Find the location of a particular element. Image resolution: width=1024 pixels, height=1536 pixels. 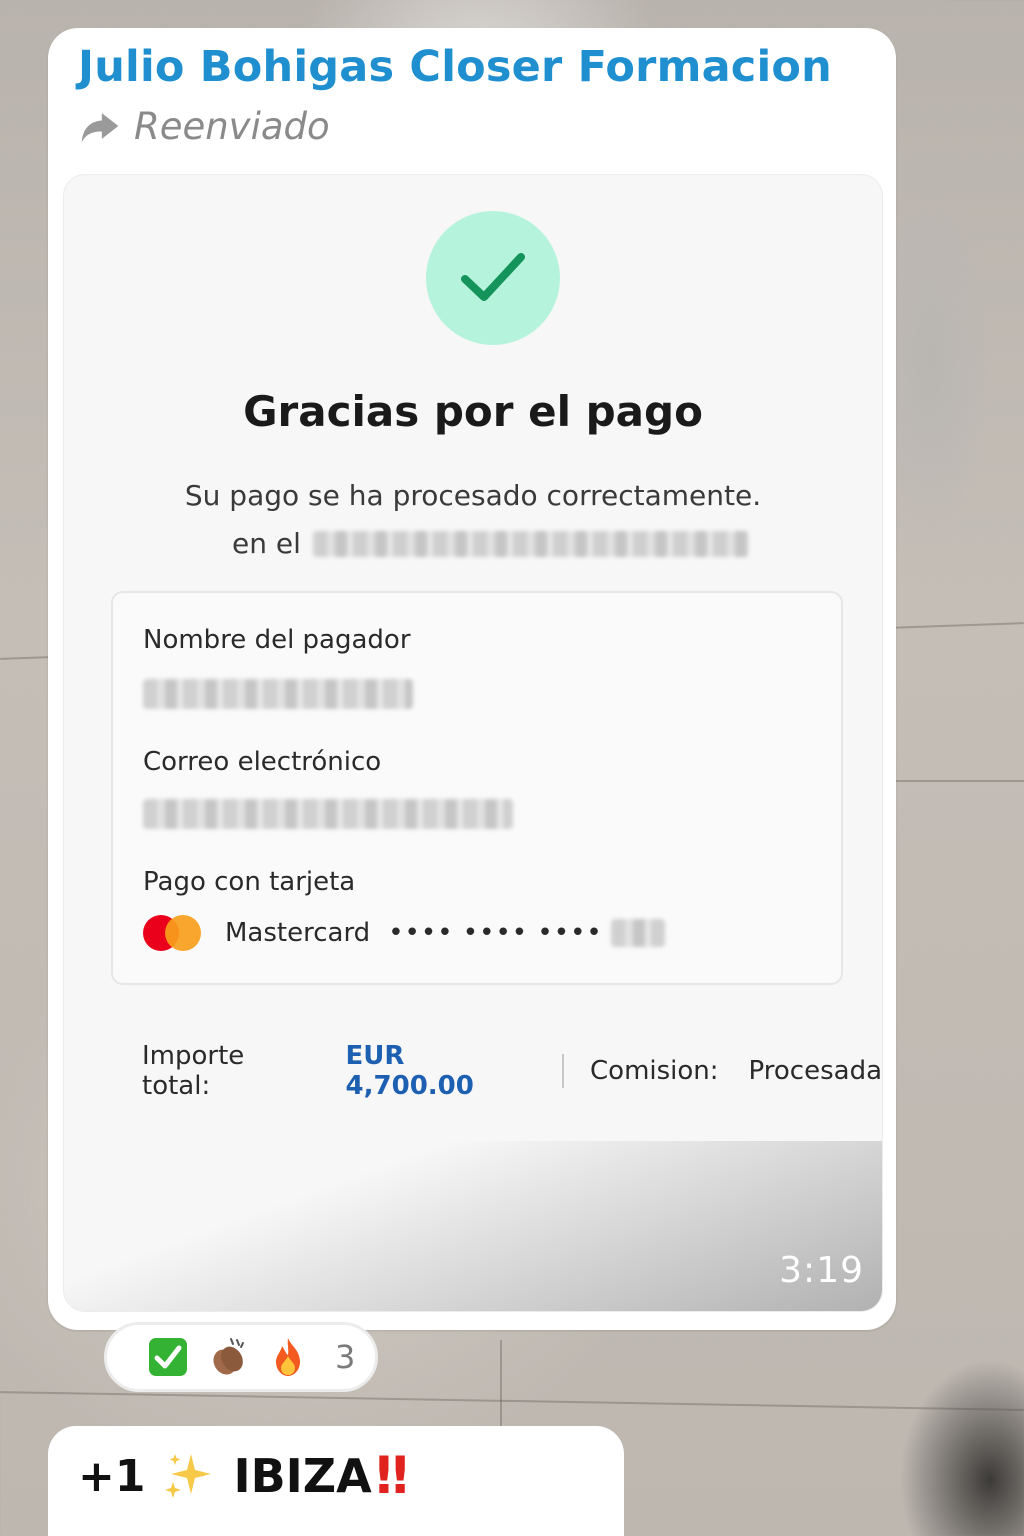

redacted-merchant-name is located at coordinates (530, 543).